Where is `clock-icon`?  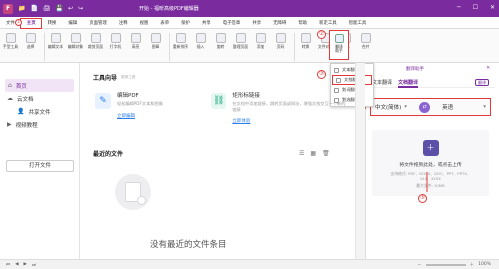 clock-icon is located at coordinates (141, 200).